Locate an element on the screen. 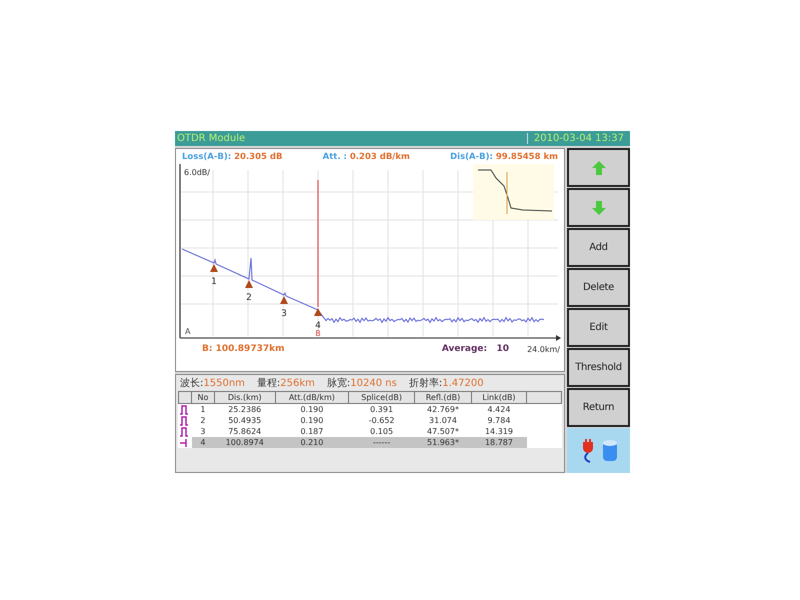 Image resolution: width=800 pixels, height=600 pixels. table-cell: -0.652 is located at coordinates (381, 420).